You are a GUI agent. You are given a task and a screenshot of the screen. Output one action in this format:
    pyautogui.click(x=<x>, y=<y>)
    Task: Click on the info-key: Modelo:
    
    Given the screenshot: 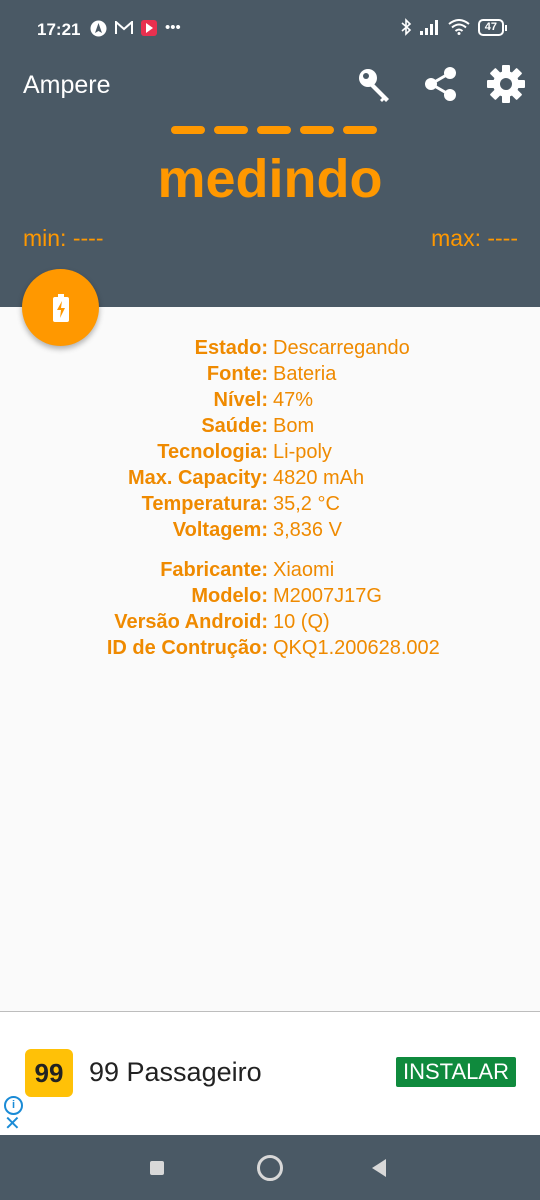 What is the action you would take?
    pyautogui.click(x=229, y=596)
    